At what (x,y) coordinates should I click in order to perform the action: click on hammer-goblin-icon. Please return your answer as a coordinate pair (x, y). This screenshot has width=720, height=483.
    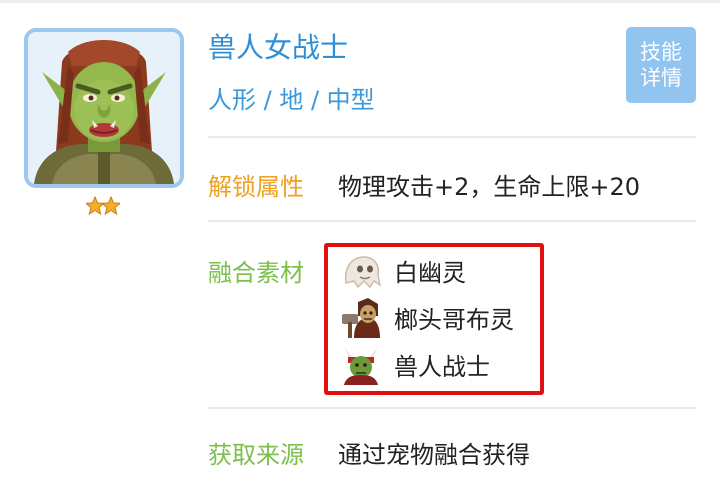
    Looking at the image, I should click on (361, 317).